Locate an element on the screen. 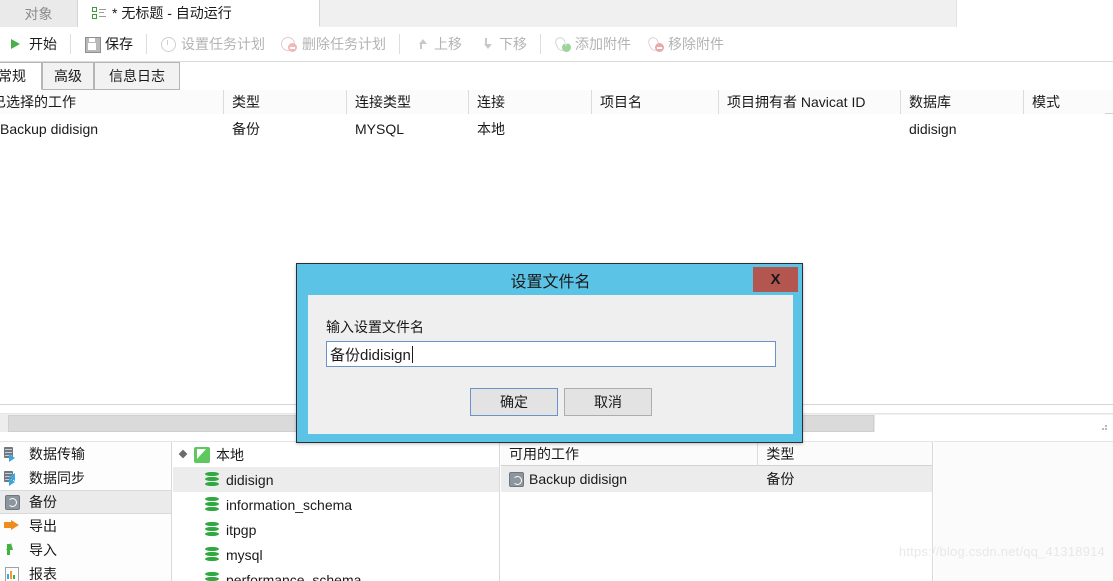  tree-node-database-didisign: didisign is located at coordinates (336, 479).